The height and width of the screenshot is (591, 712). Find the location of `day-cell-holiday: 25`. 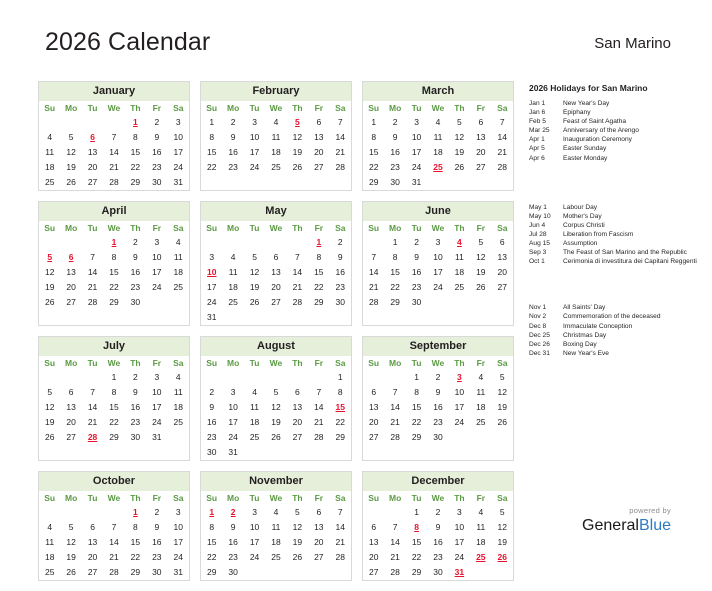

day-cell-holiday: 25 is located at coordinates (480, 557).